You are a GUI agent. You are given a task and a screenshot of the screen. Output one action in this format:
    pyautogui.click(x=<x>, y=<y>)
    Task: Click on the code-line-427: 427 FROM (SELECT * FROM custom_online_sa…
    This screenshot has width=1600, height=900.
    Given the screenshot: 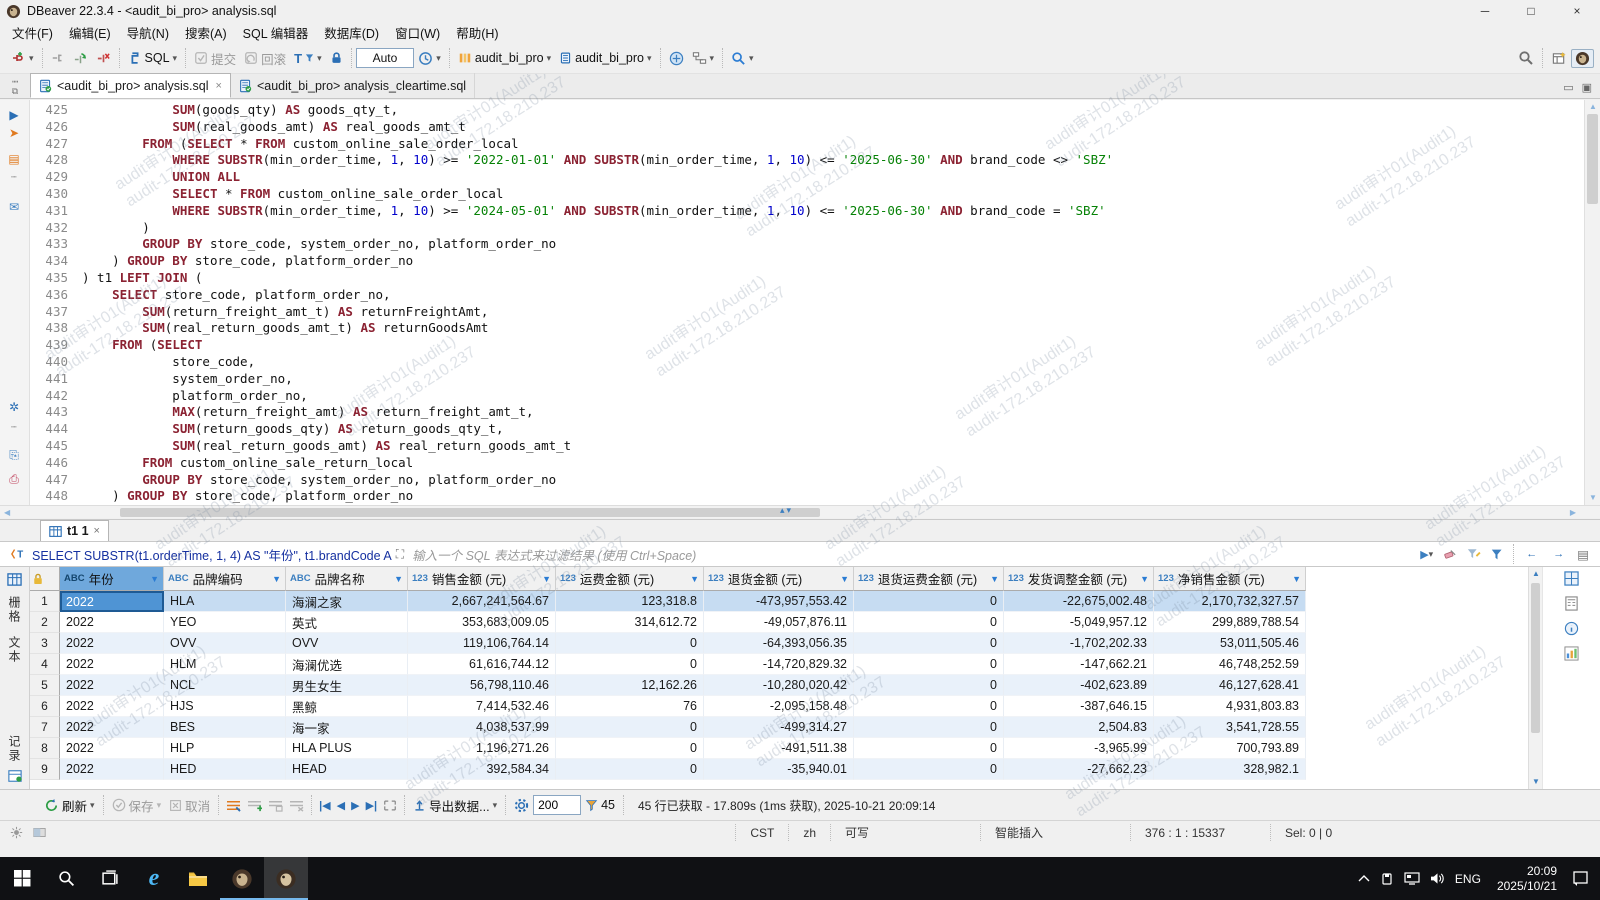 What is the action you would take?
    pyautogui.click(x=807, y=144)
    